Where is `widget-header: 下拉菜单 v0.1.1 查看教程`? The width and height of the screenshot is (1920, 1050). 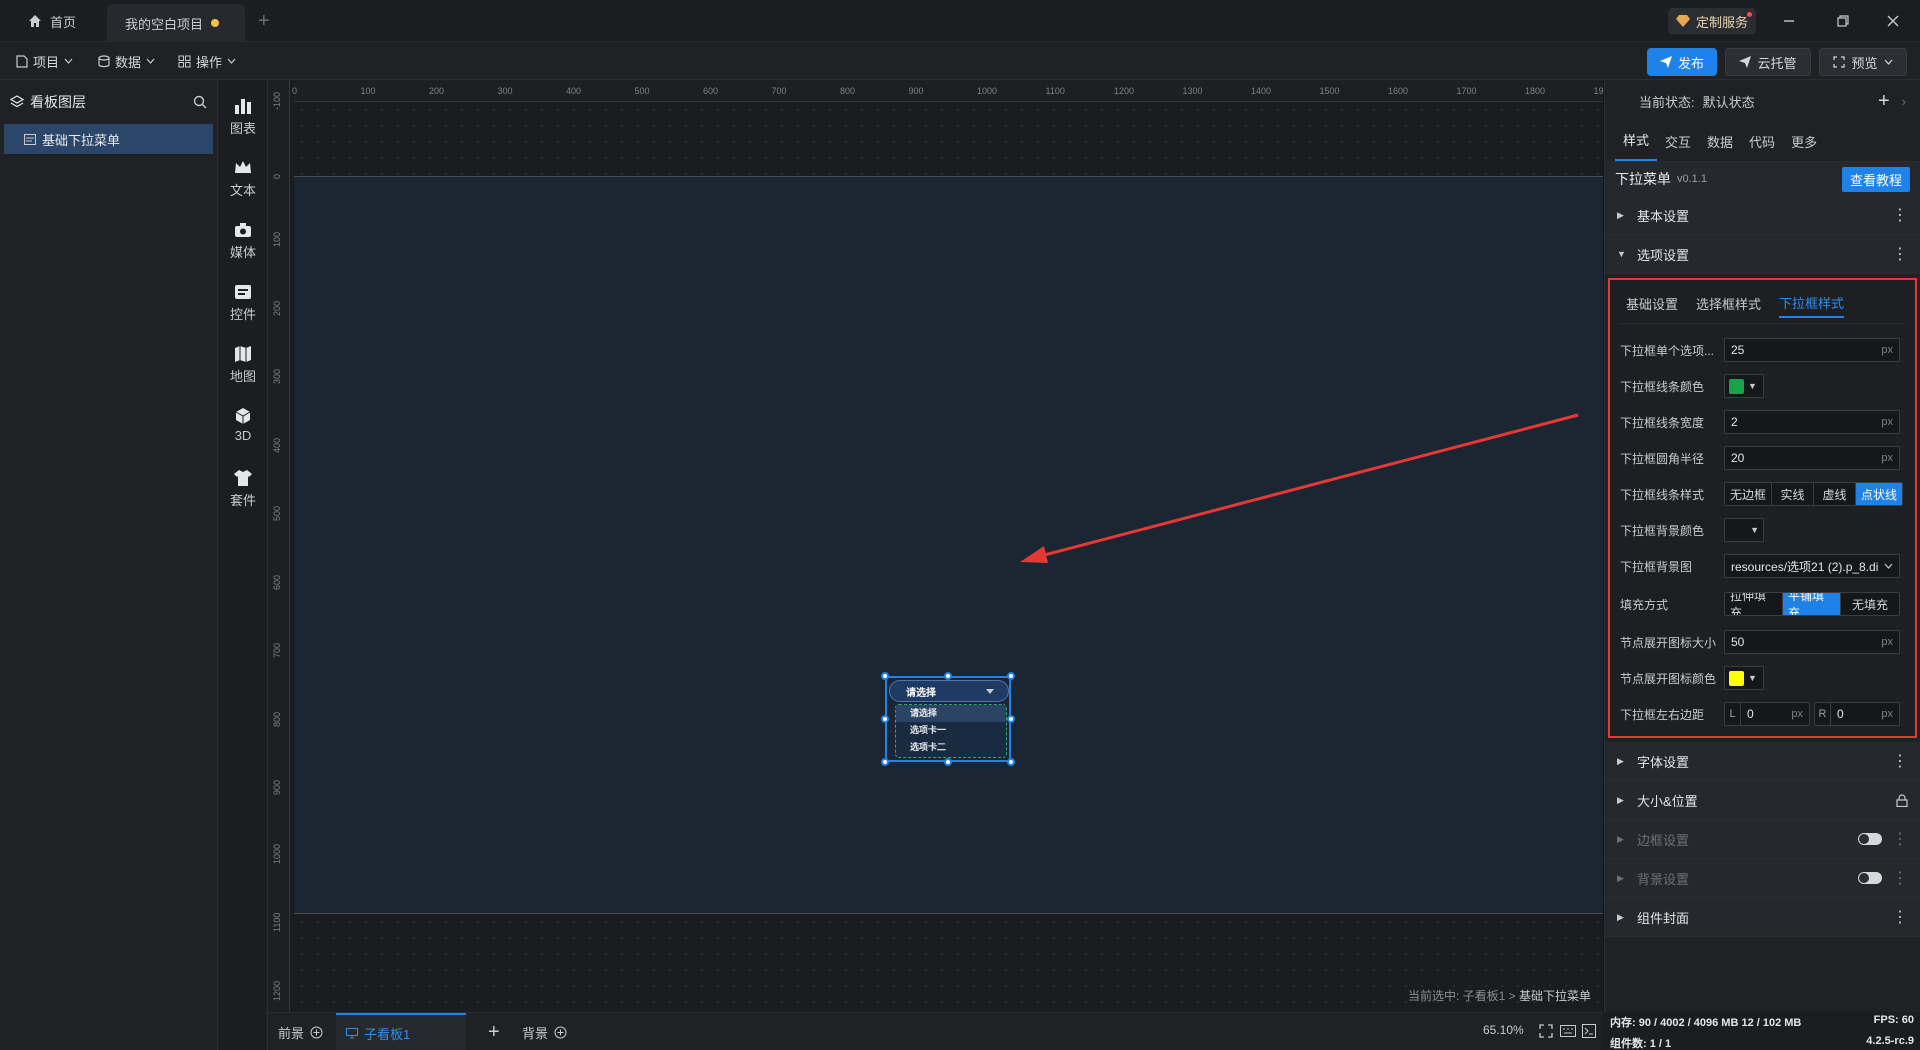
widget-header: 下拉菜单 v0.1.1 查看教程 is located at coordinates (1762, 179).